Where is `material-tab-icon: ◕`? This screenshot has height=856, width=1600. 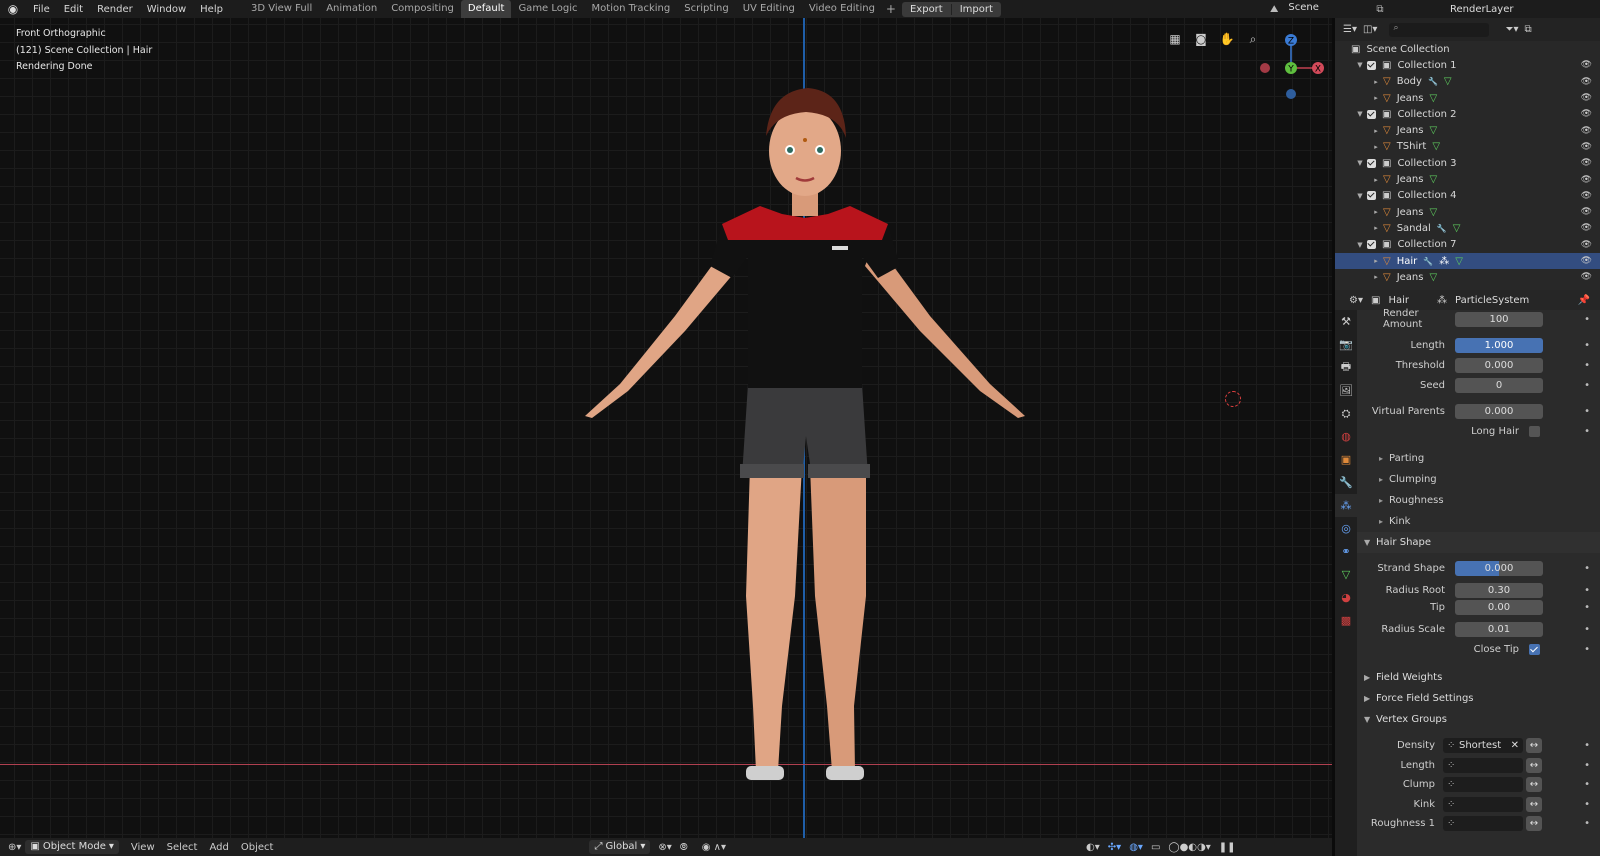
material-tab-icon: ◕ is located at coordinates (1346, 597).